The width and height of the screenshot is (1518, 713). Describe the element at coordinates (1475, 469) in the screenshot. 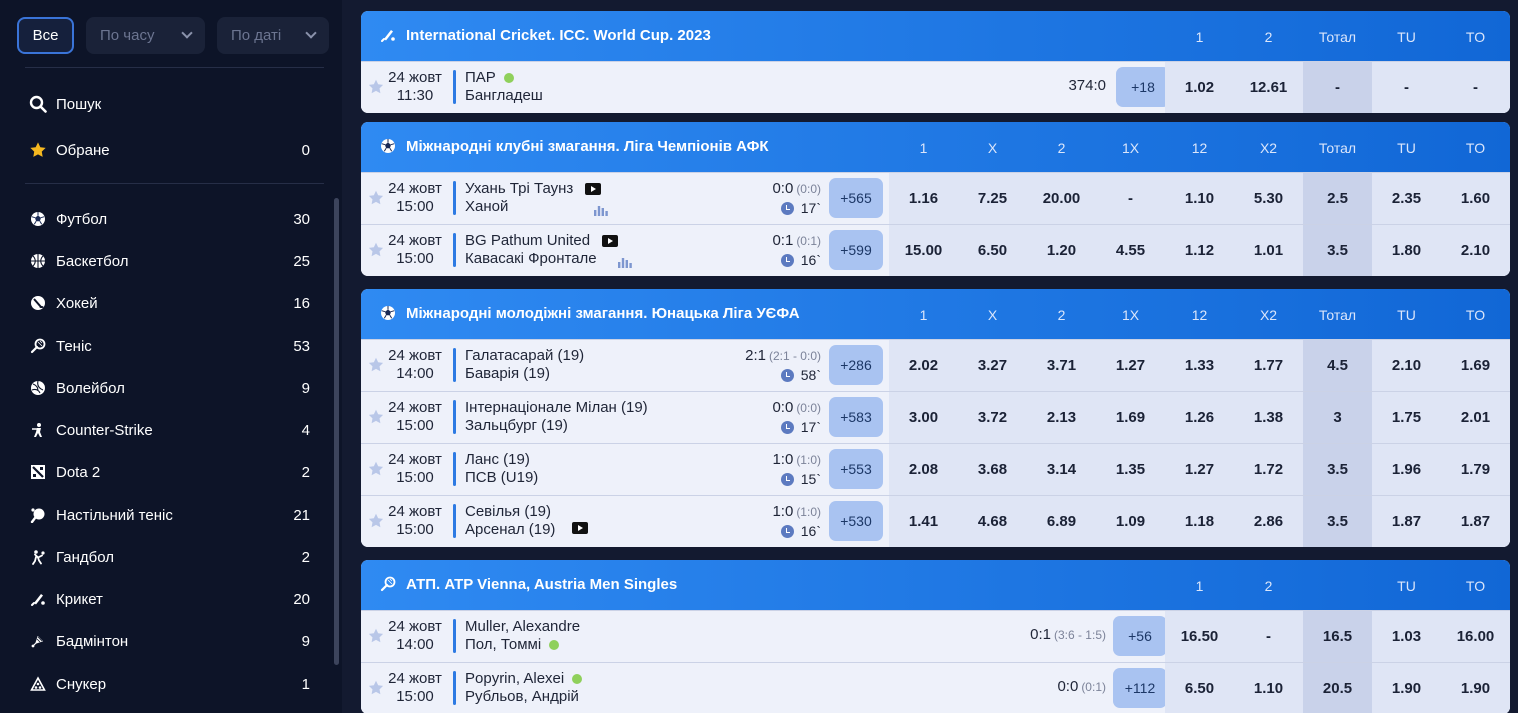

I see `odd-cell: 1.79` at that location.